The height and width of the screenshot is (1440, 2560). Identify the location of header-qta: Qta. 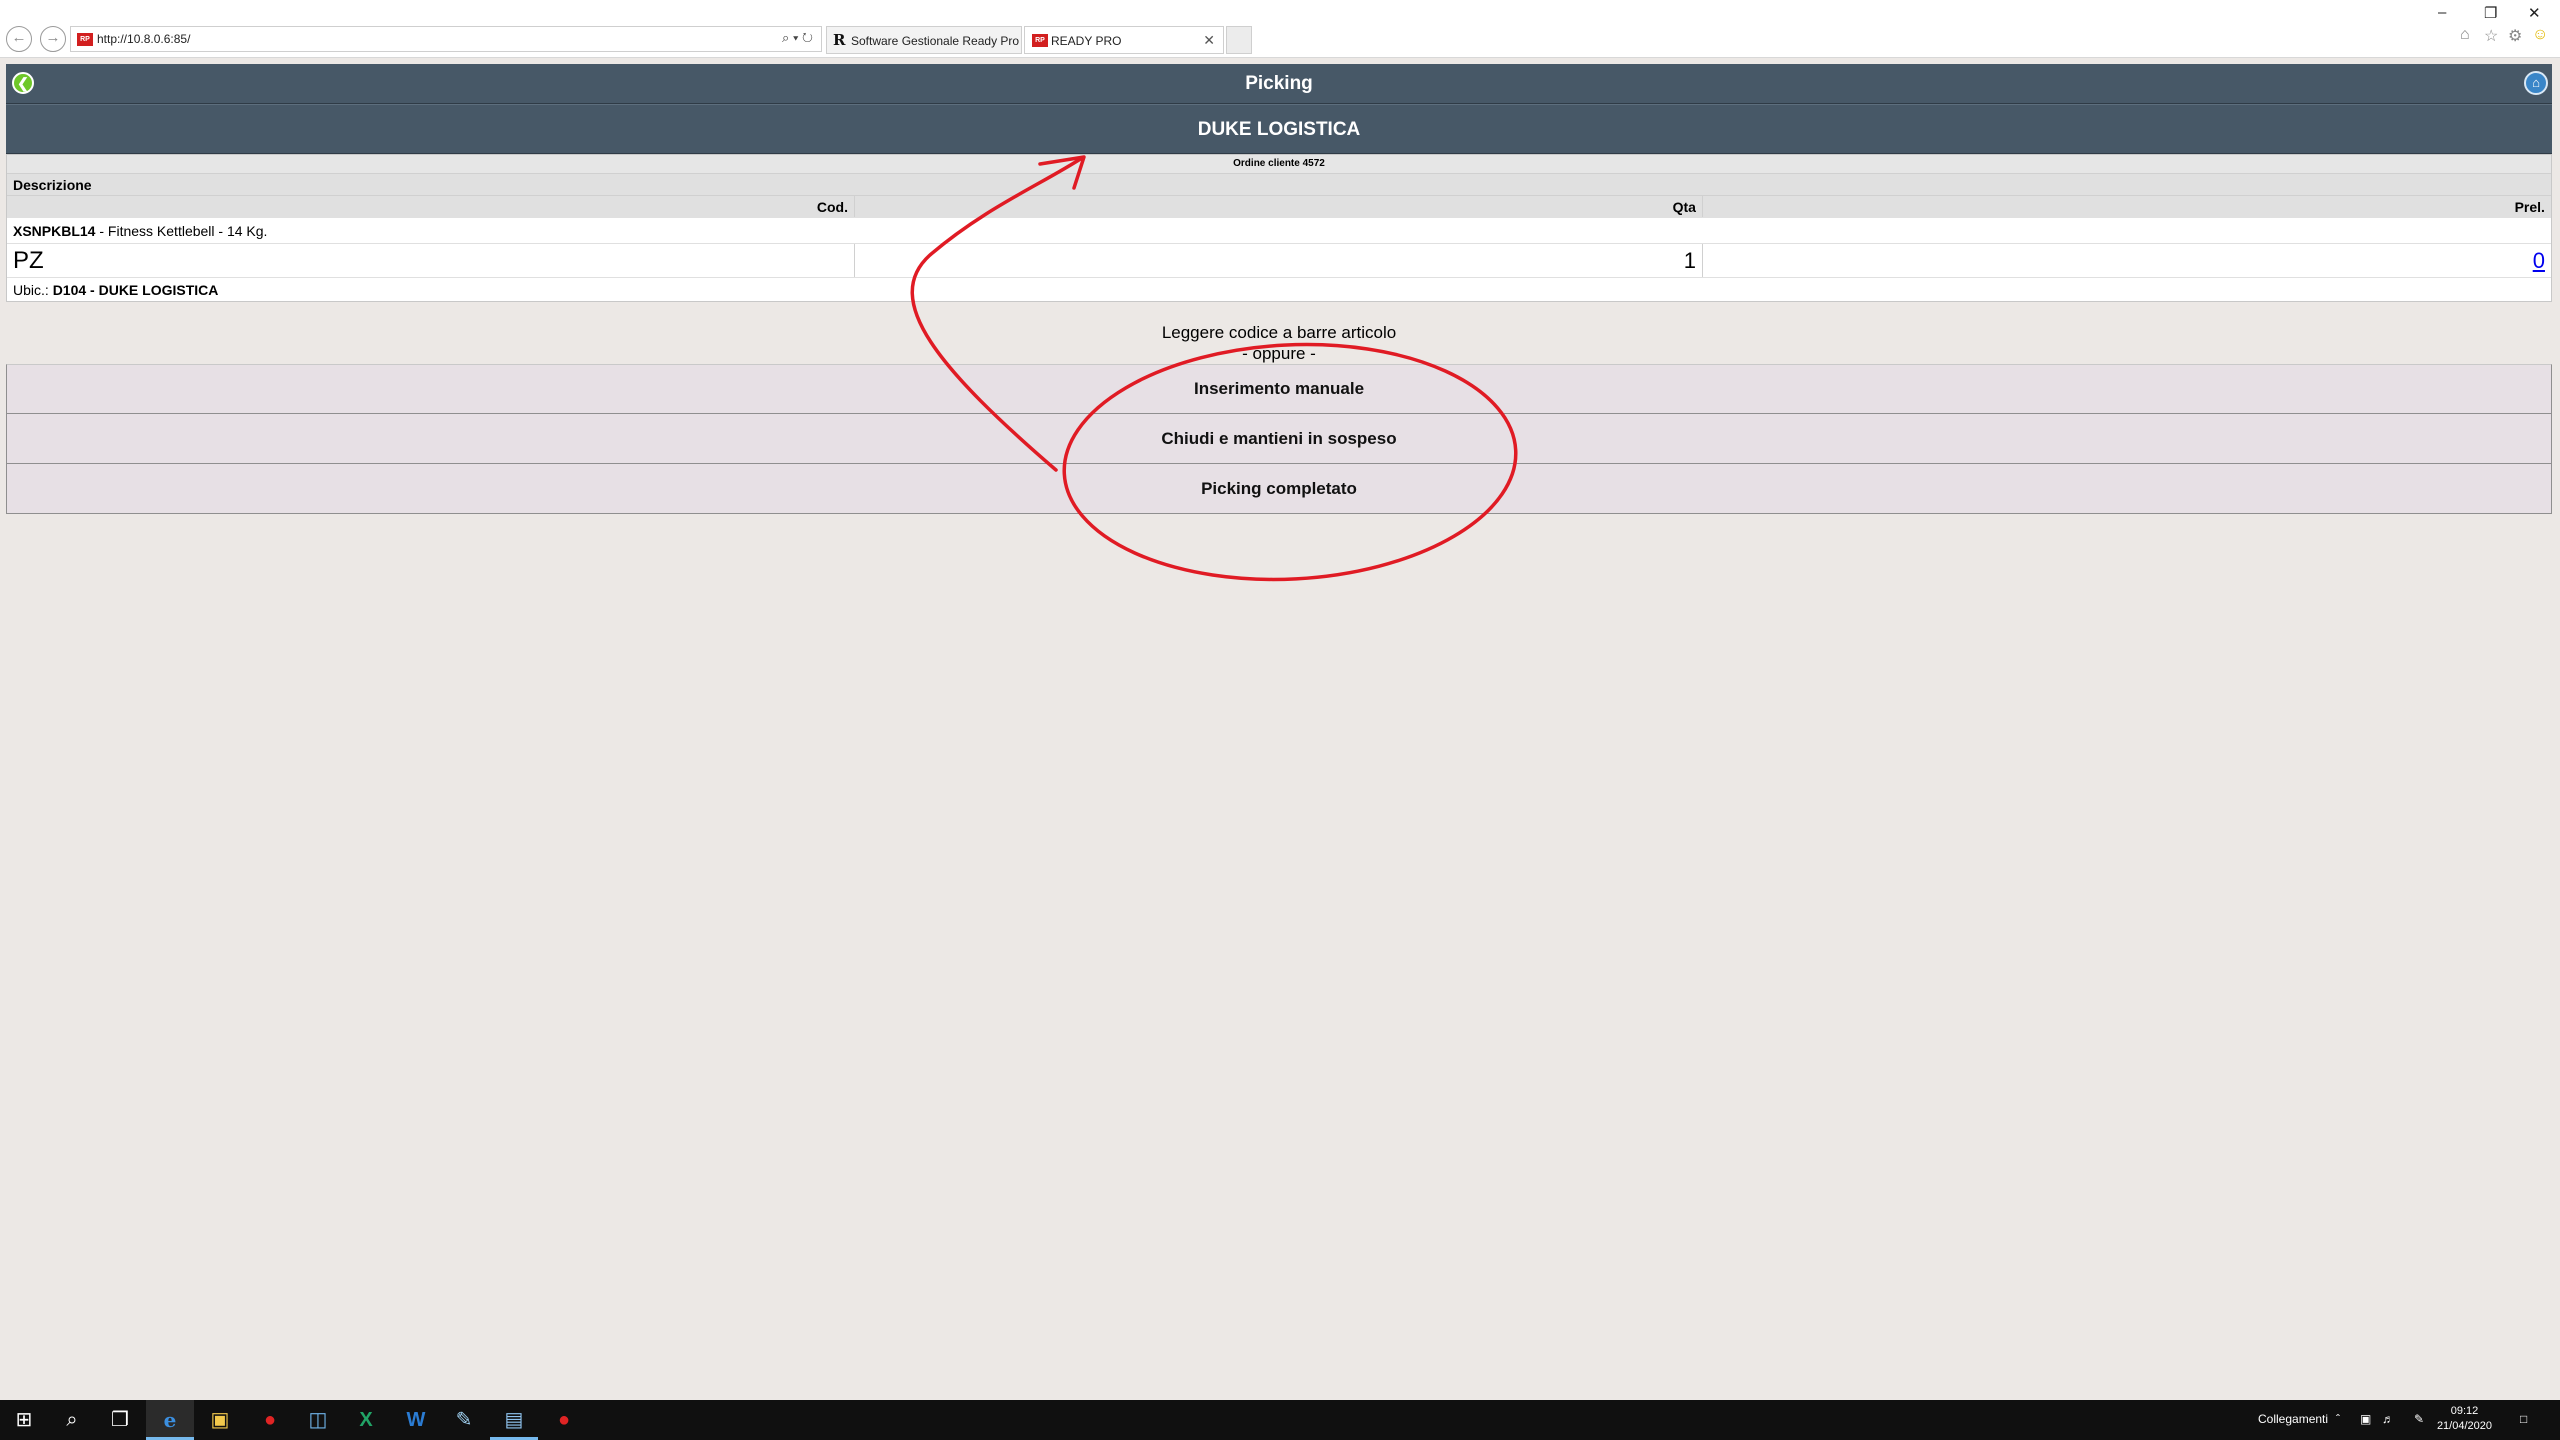
(1279, 206).